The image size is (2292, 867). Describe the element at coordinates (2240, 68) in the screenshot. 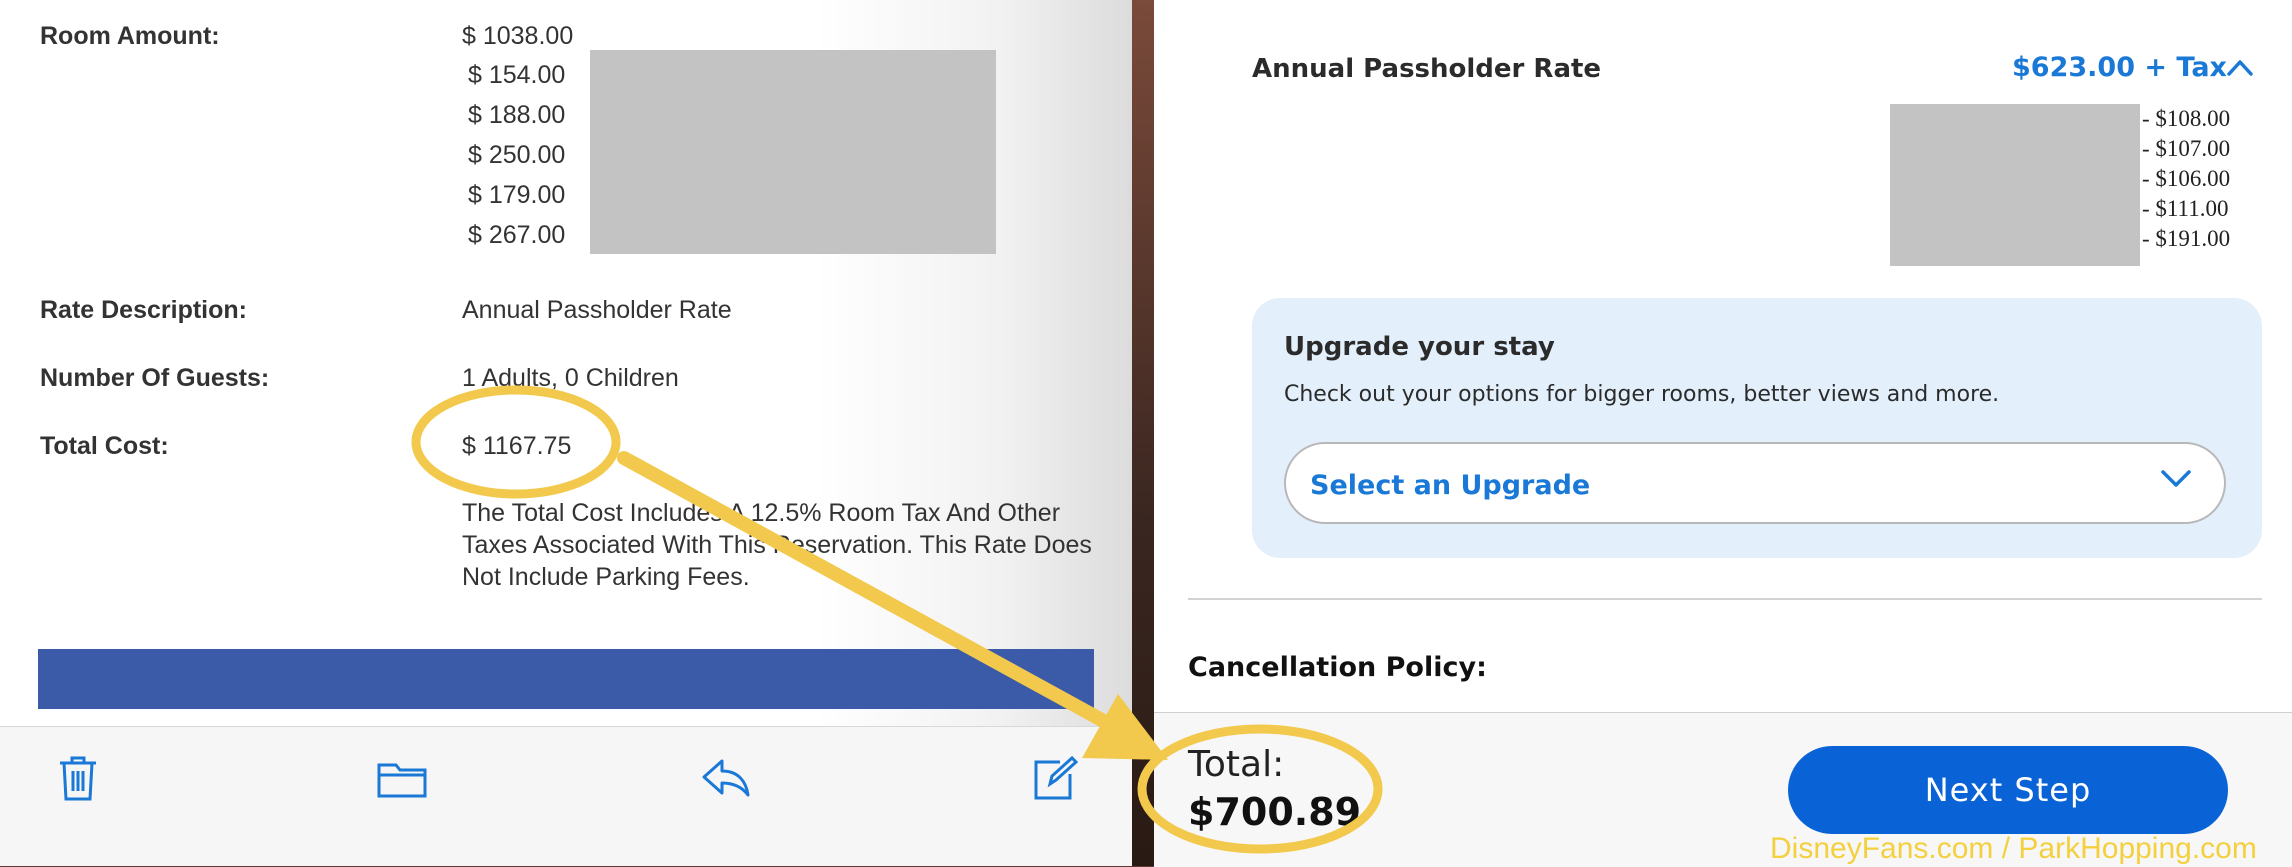

I see `chevron-up-icon` at that location.